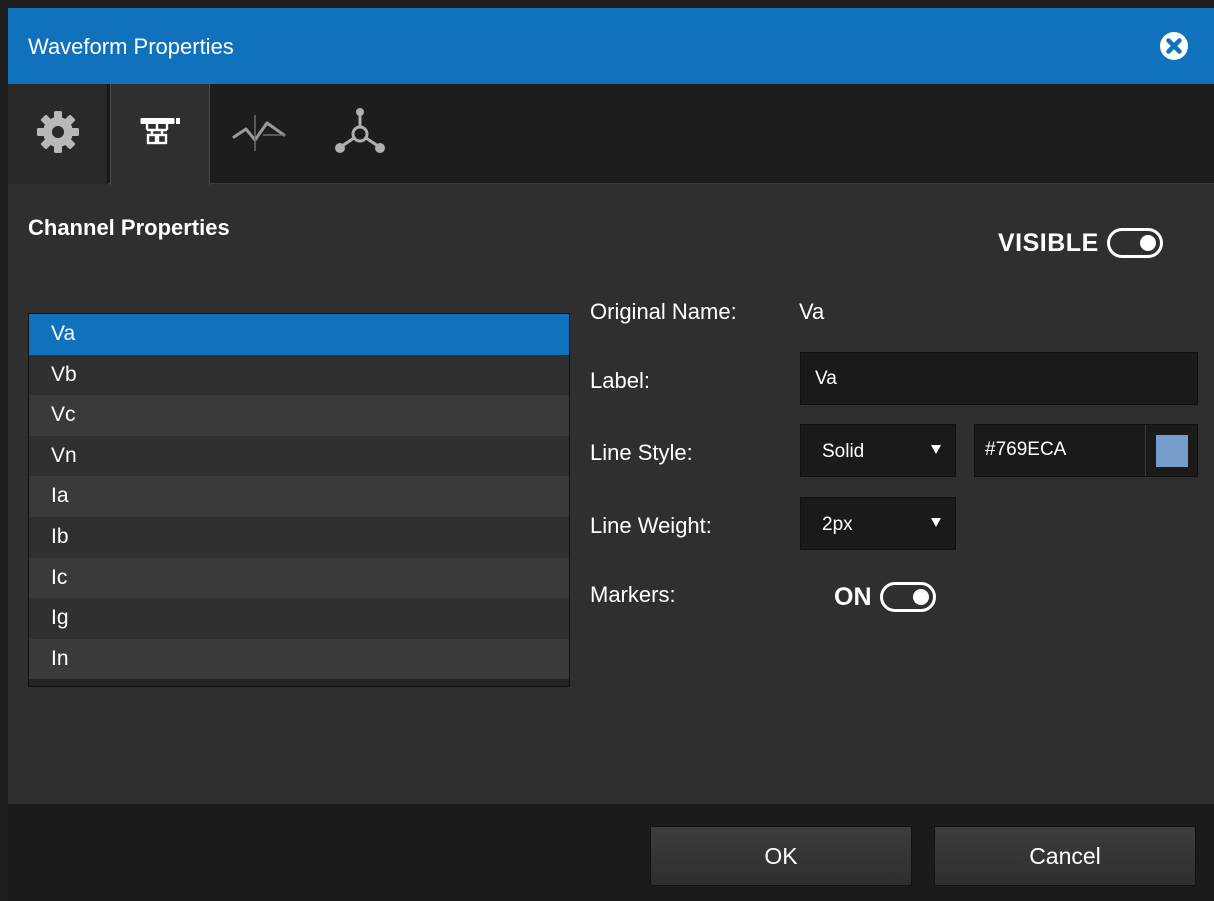  Describe the element at coordinates (843, 451) in the screenshot. I see `line-style-value: Solid` at that location.